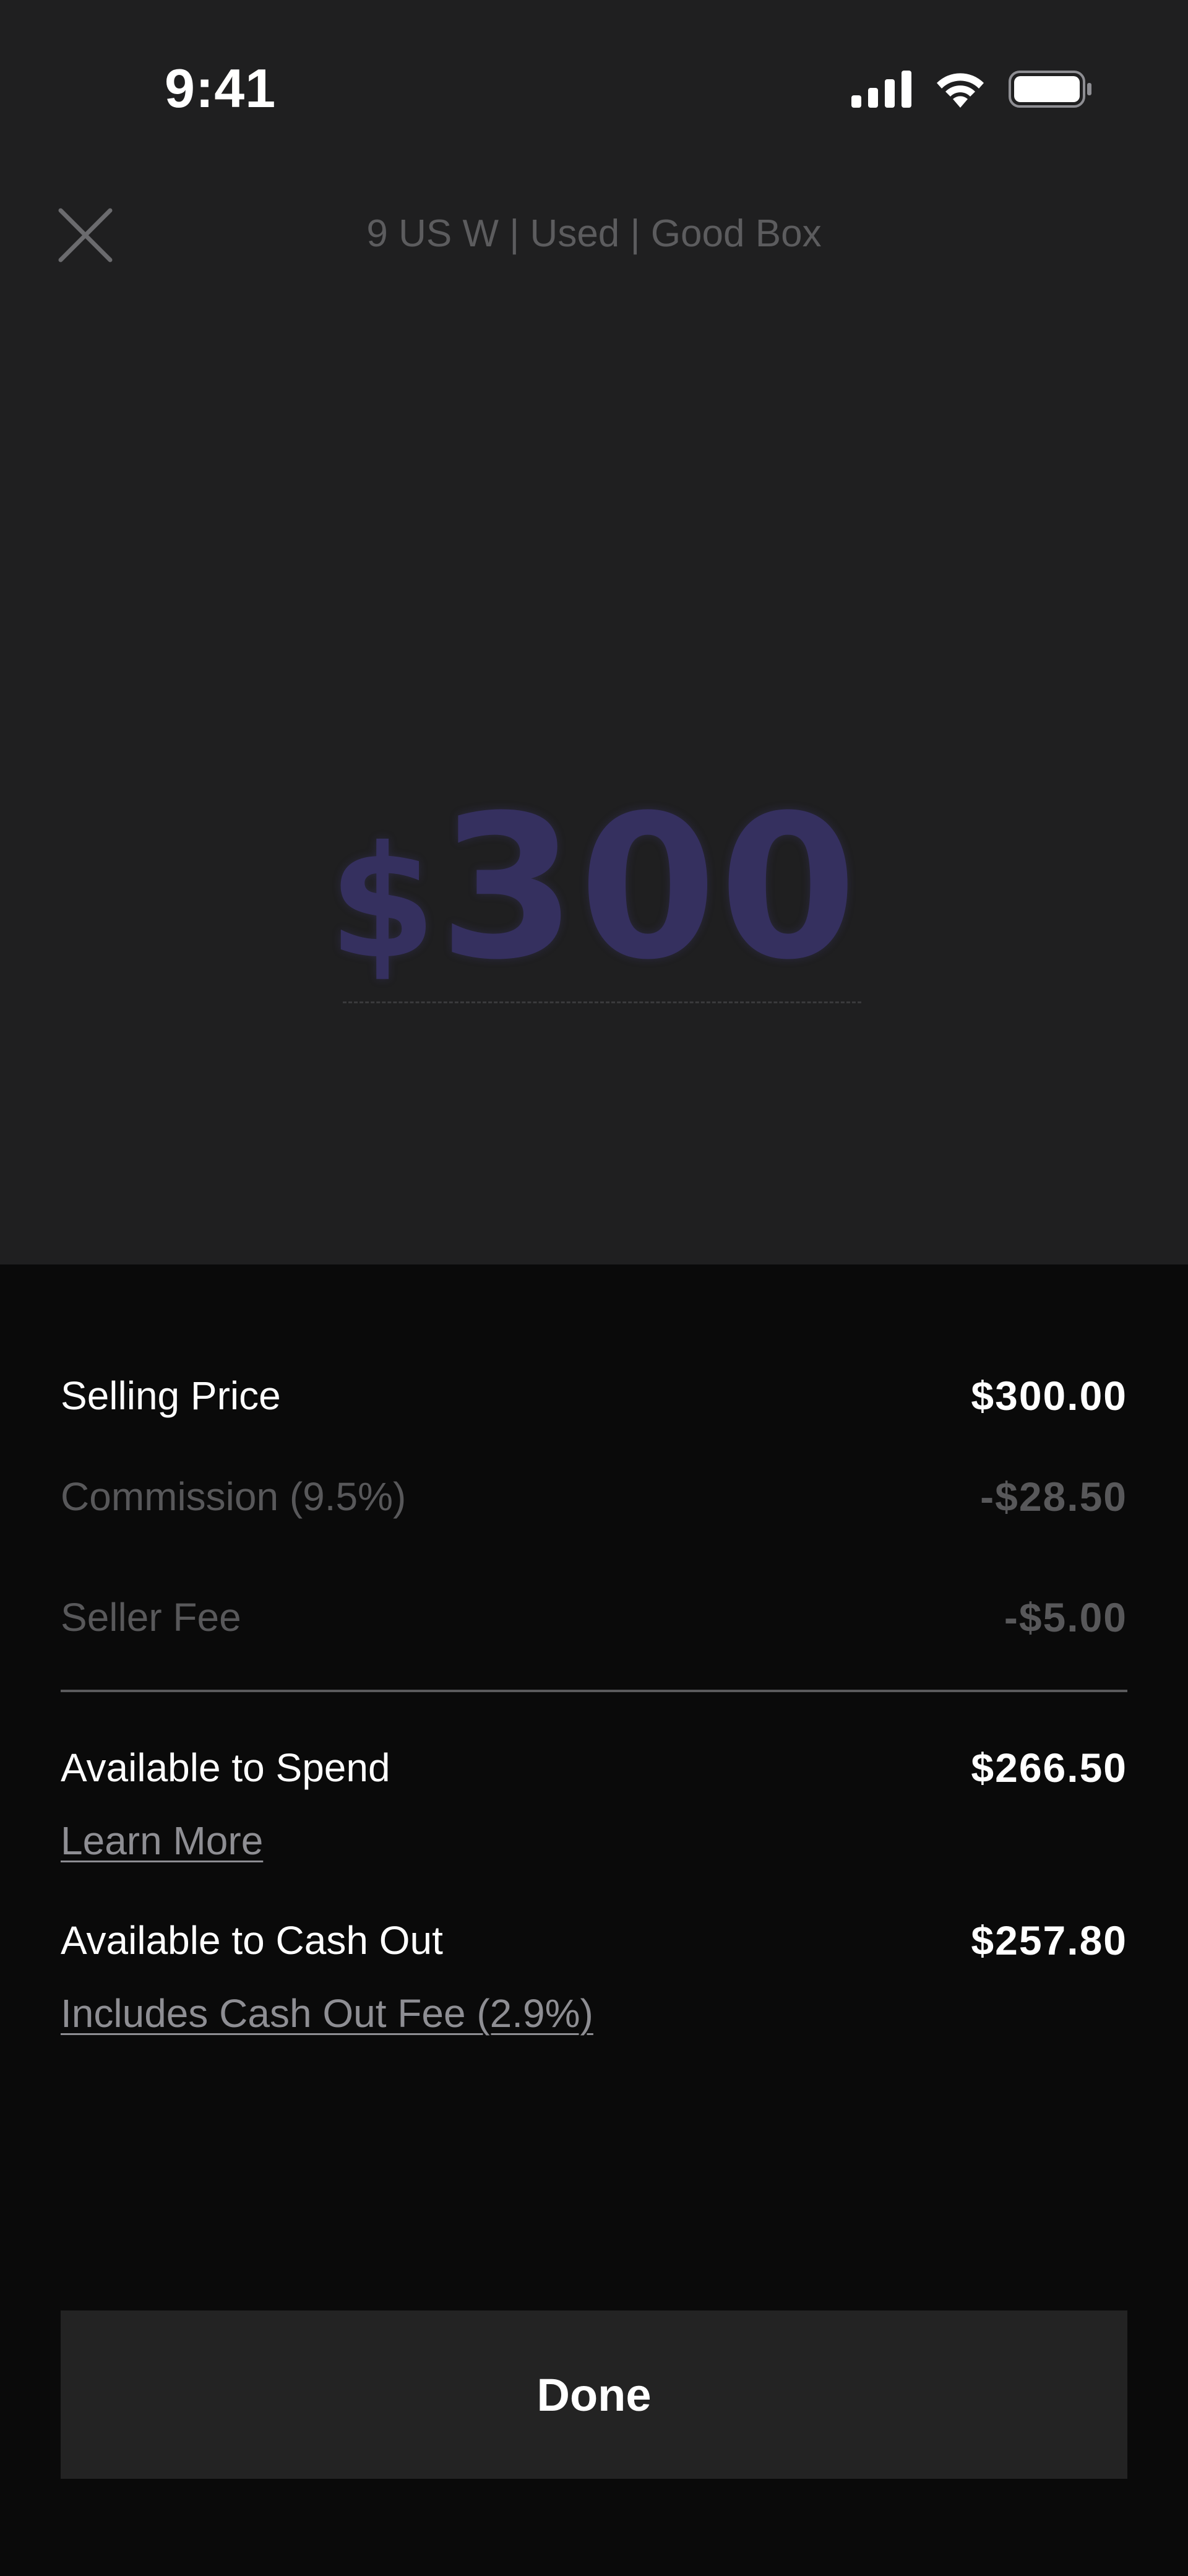 The height and width of the screenshot is (2576, 1188). What do you see at coordinates (1050, 89) in the screenshot?
I see `battery-icon` at bounding box center [1050, 89].